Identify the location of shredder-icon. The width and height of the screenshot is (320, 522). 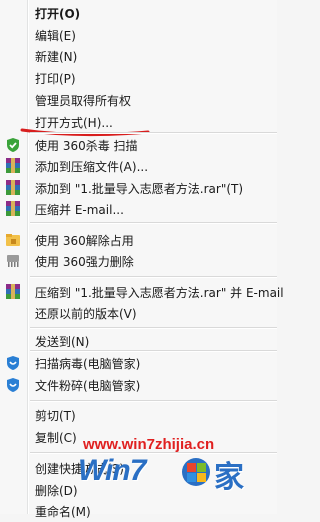
(13, 261).